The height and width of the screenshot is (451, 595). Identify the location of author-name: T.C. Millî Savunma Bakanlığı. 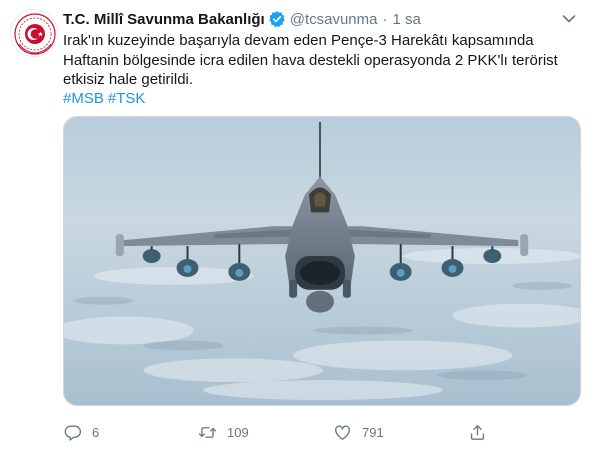
(164, 19).